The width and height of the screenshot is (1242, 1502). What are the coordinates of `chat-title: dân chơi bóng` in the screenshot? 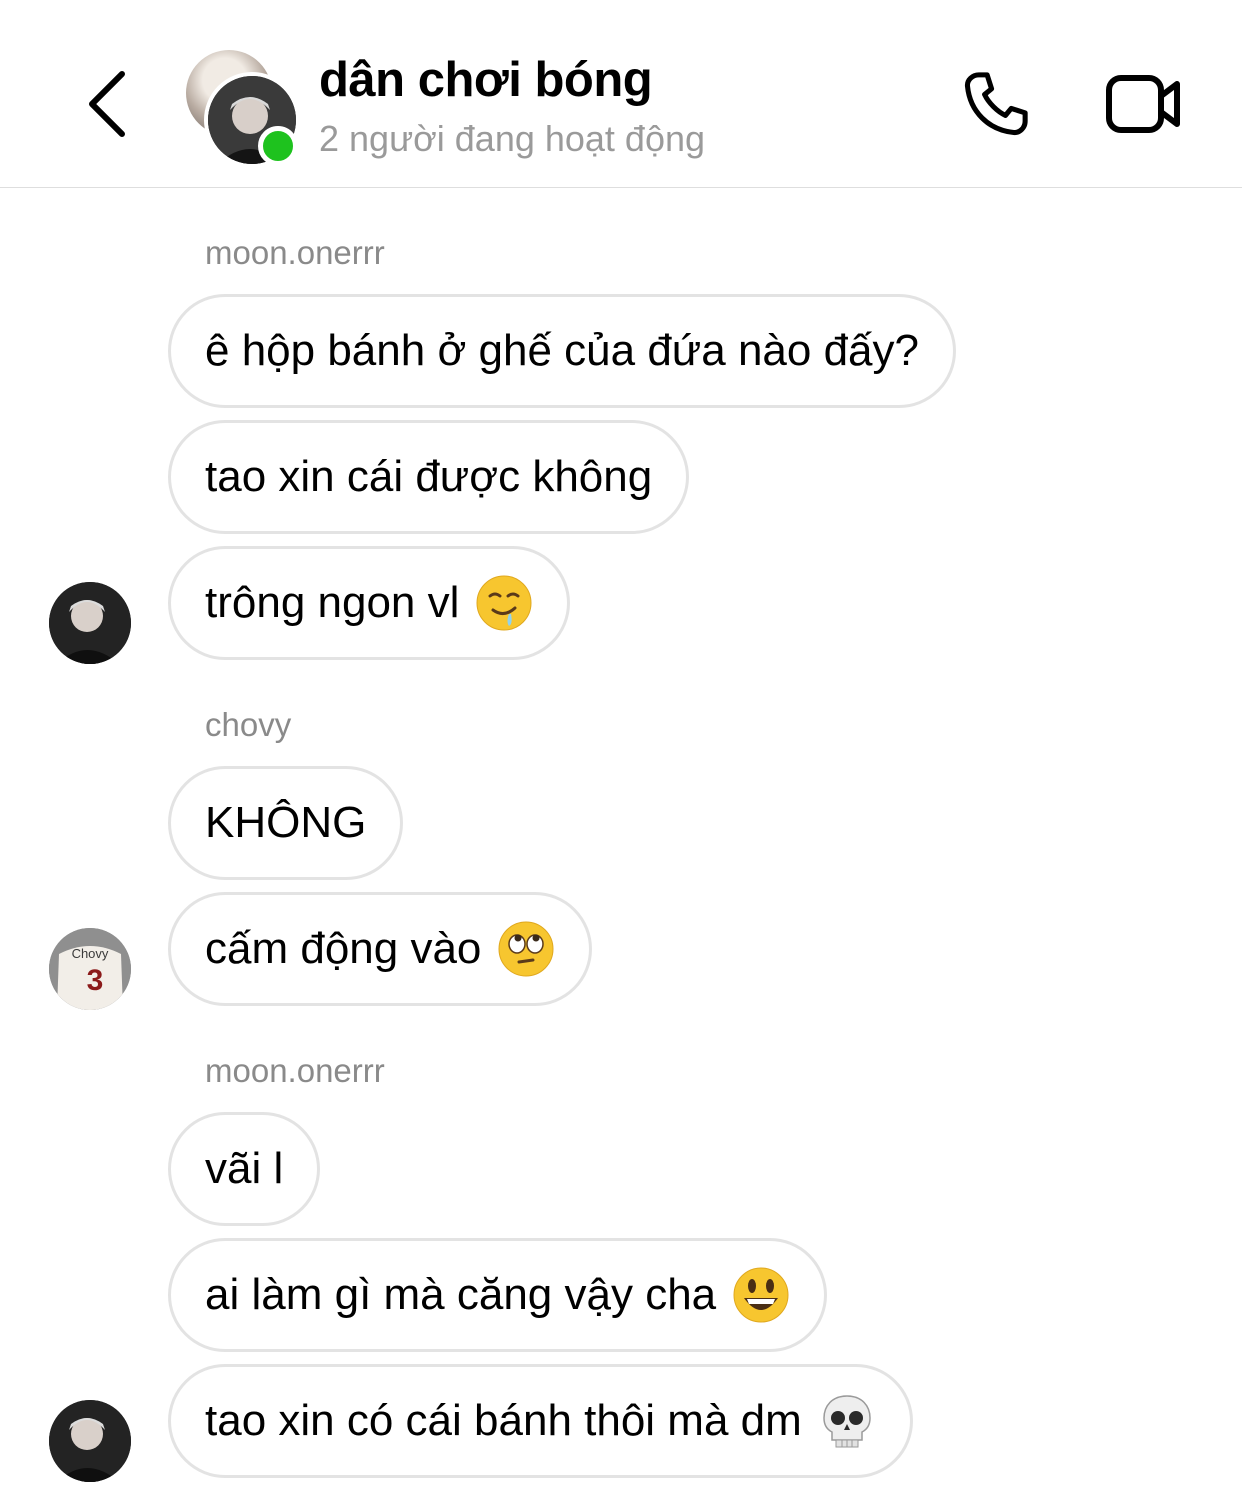 It's located at (486, 80).